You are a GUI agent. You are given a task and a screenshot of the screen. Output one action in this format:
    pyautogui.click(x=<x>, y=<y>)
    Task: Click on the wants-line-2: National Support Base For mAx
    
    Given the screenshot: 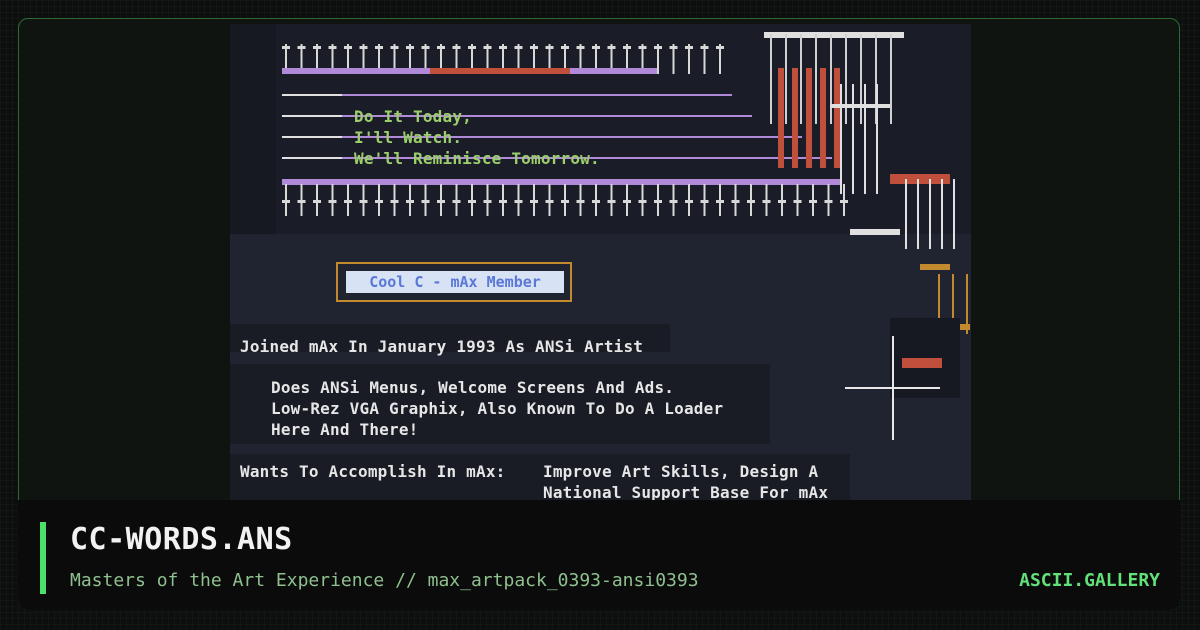 What is the action you would take?
    pyautogui.click(x=686, y=491)
    